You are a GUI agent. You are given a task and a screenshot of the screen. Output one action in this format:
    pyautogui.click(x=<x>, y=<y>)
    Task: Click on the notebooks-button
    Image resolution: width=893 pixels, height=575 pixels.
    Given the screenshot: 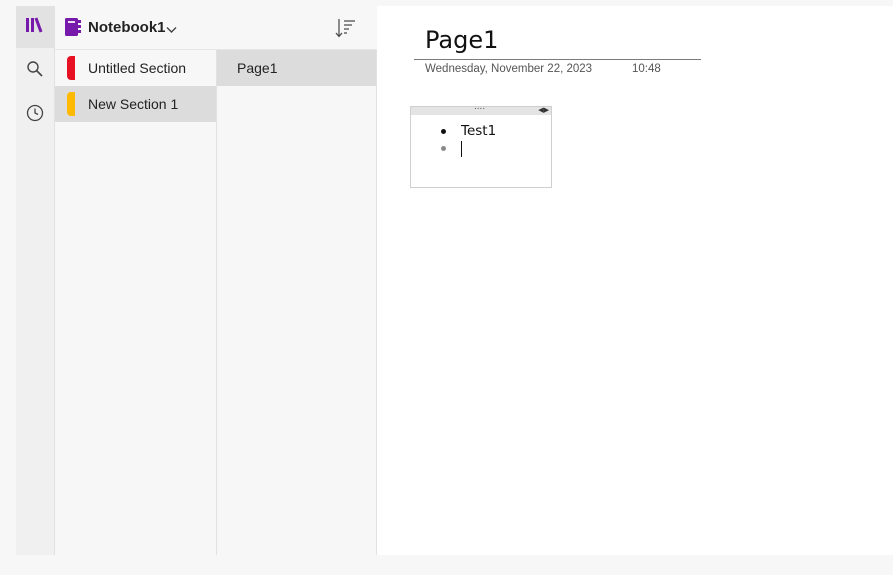 What is the action you would take?
    pyautogui.click(x=35, y=27)
    